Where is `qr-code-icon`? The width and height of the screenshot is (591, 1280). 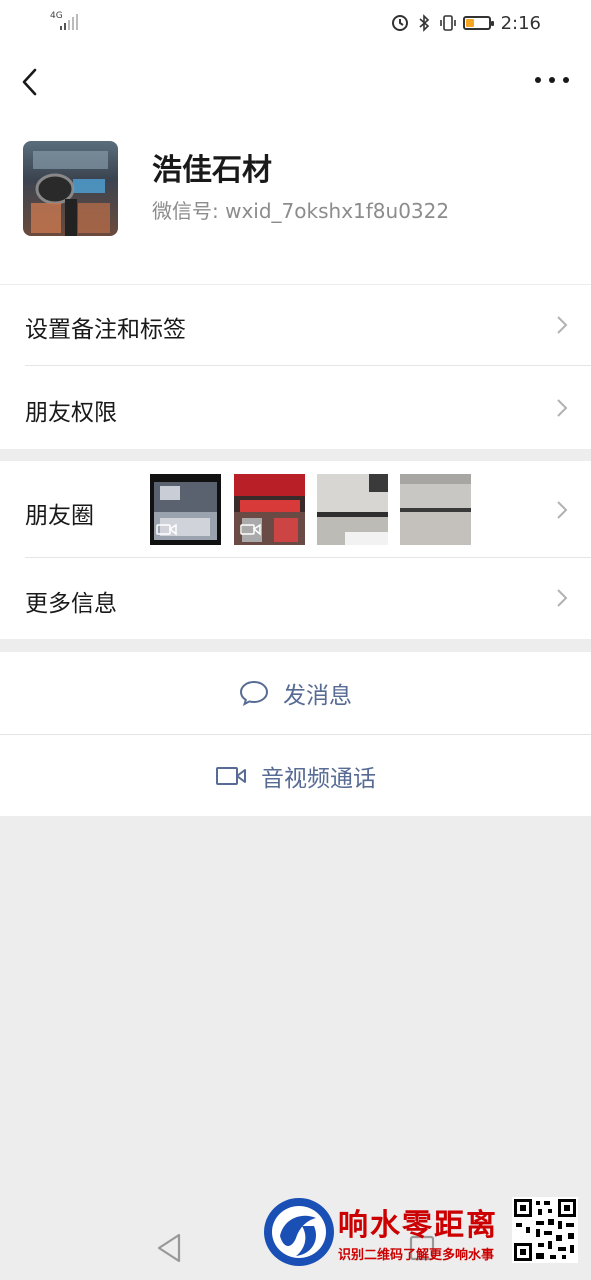
qr-code-icon is located at coordinates (545, 1230).